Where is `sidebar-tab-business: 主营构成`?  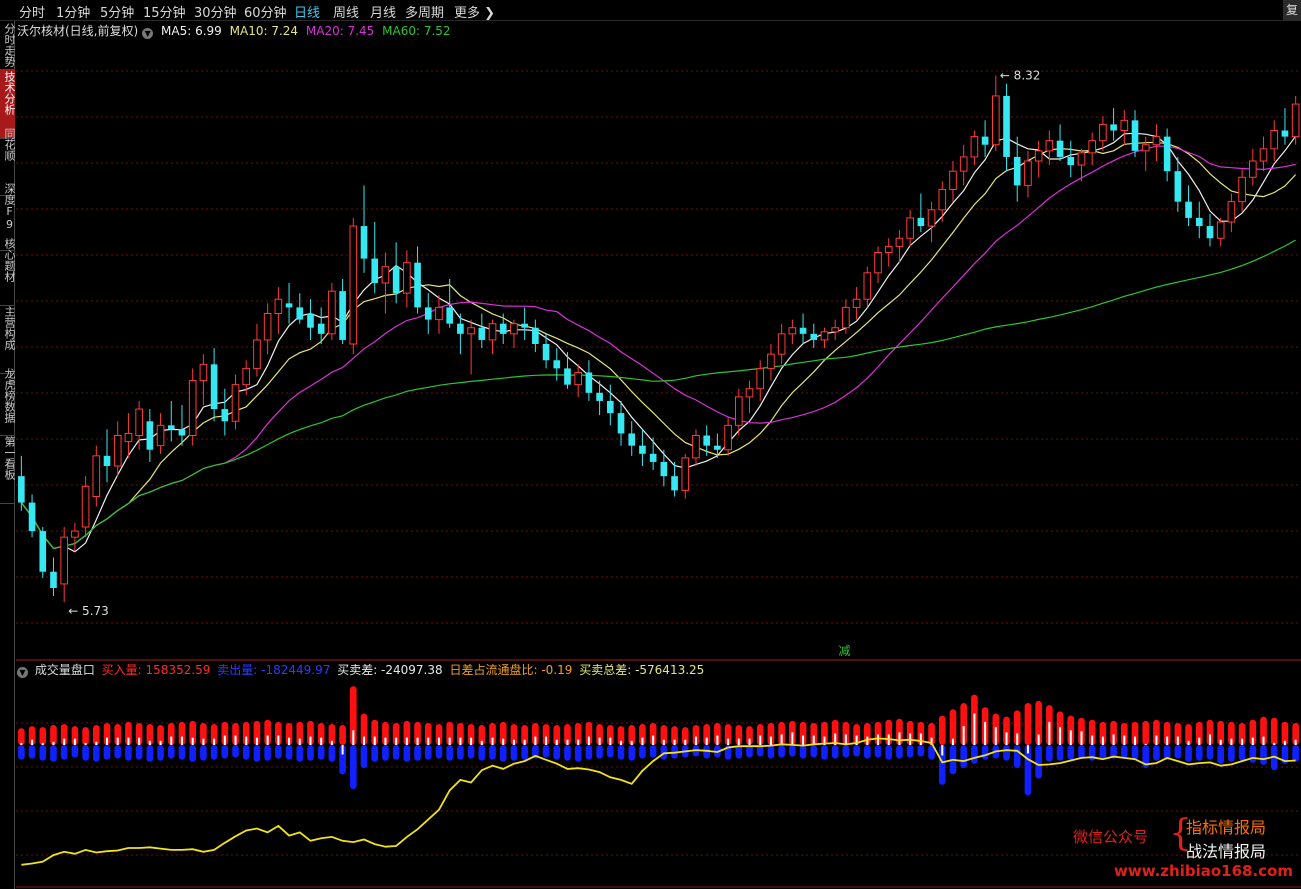 sidebar-tab-business: 主营构成 is located at coordinates (7, 339).